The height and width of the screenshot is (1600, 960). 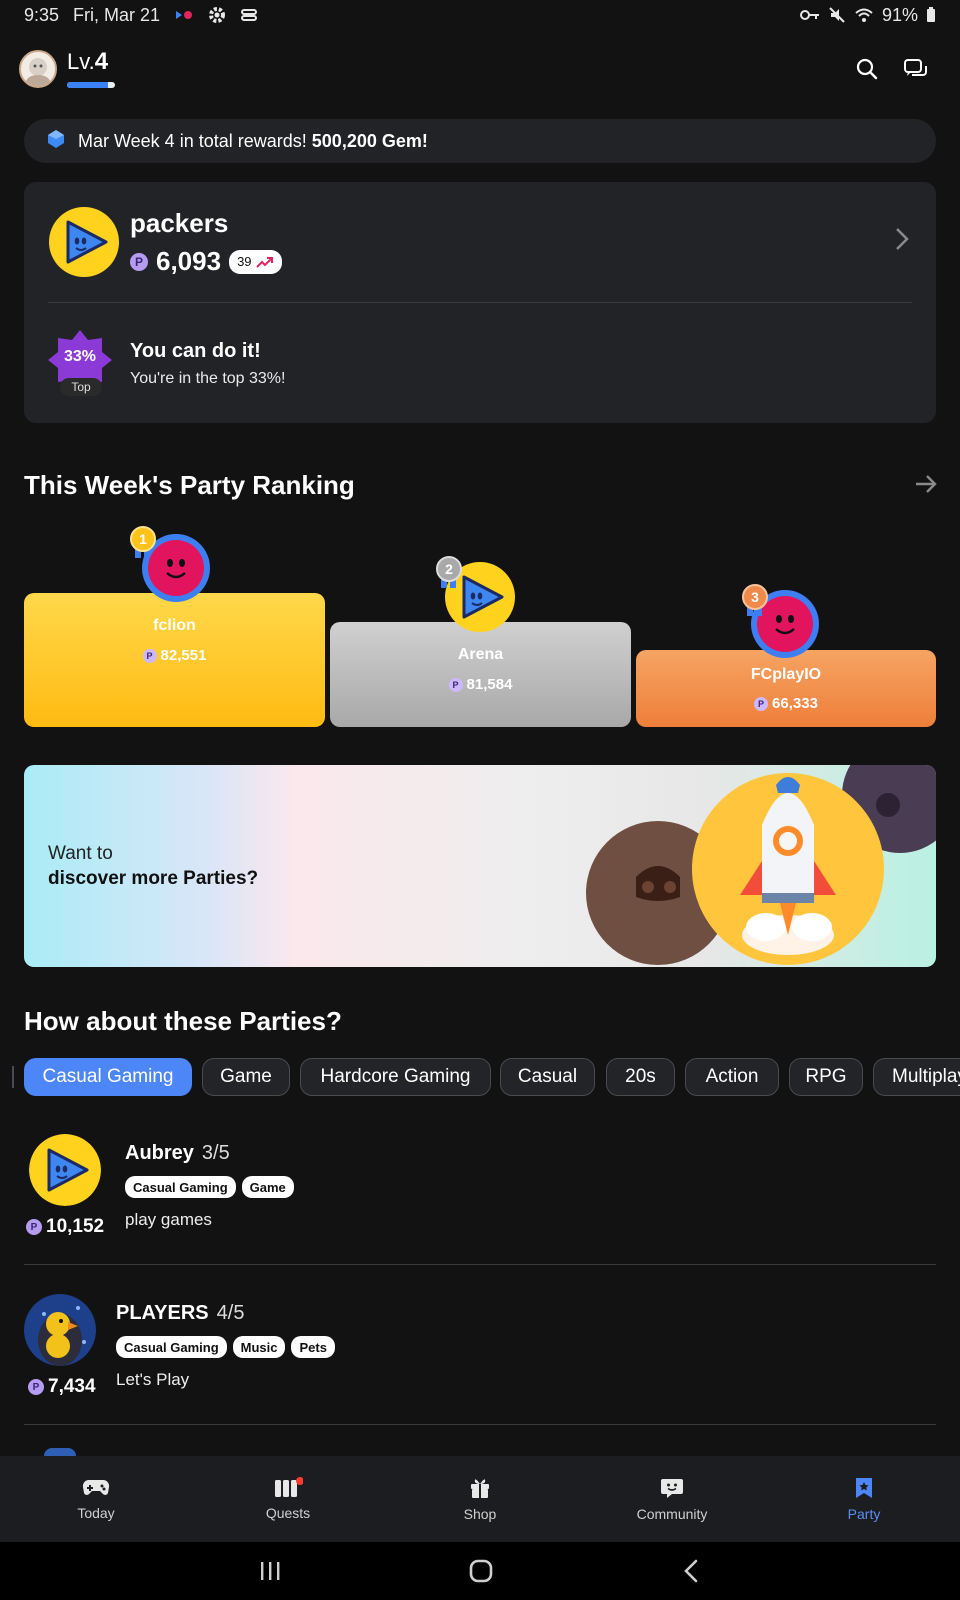 What do you see at coordinates (672, 1514) in the screenshot?
I see `nav-label: Community` at bounding box center [672, 1514].